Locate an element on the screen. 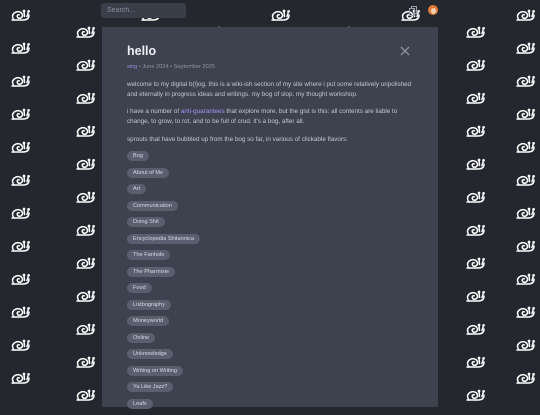  tag-pill: Communication is located at coordinates (152, 205).